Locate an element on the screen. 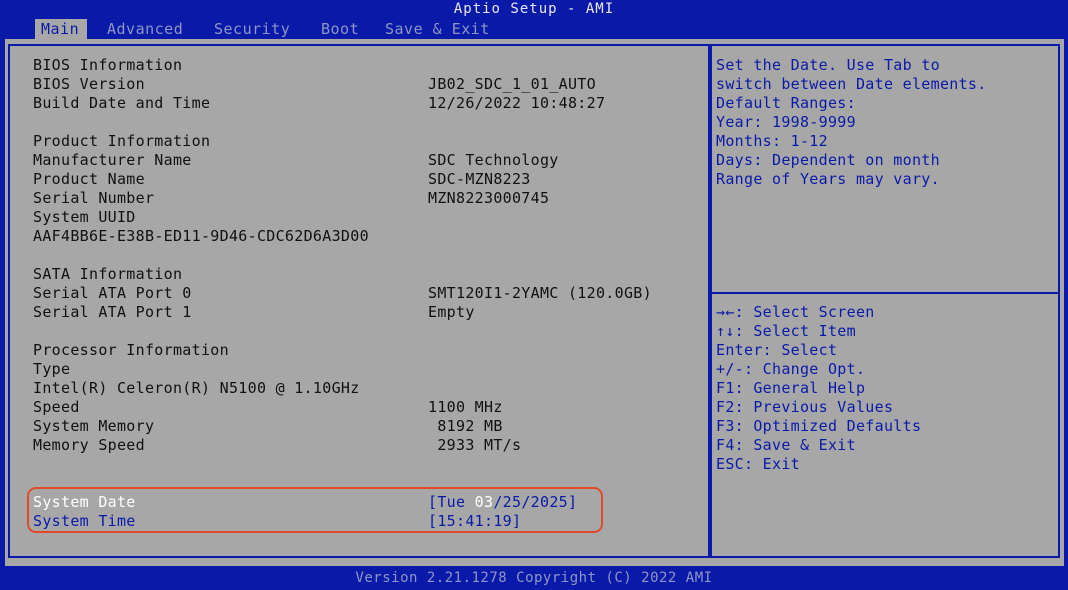  help-line-7: Range of Years may vary. is located at coordinates (828, 179).